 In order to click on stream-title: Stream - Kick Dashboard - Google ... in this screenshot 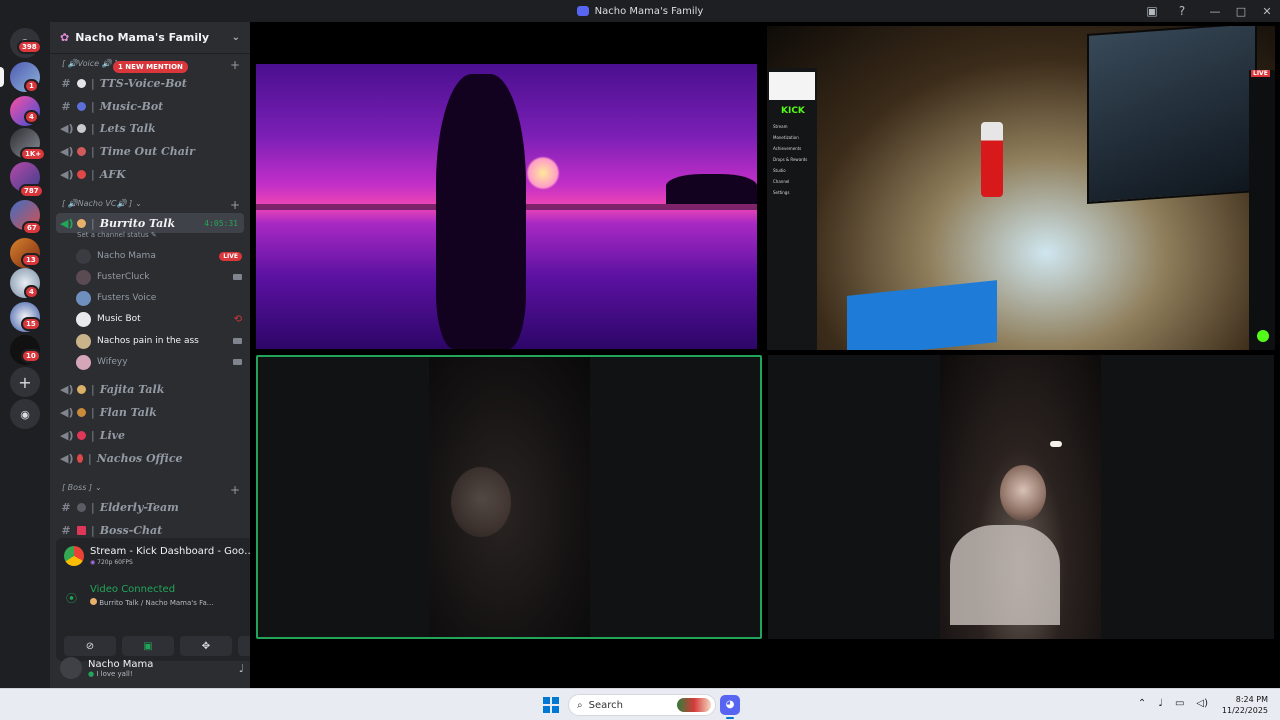, I will do `click(175, 551)`.